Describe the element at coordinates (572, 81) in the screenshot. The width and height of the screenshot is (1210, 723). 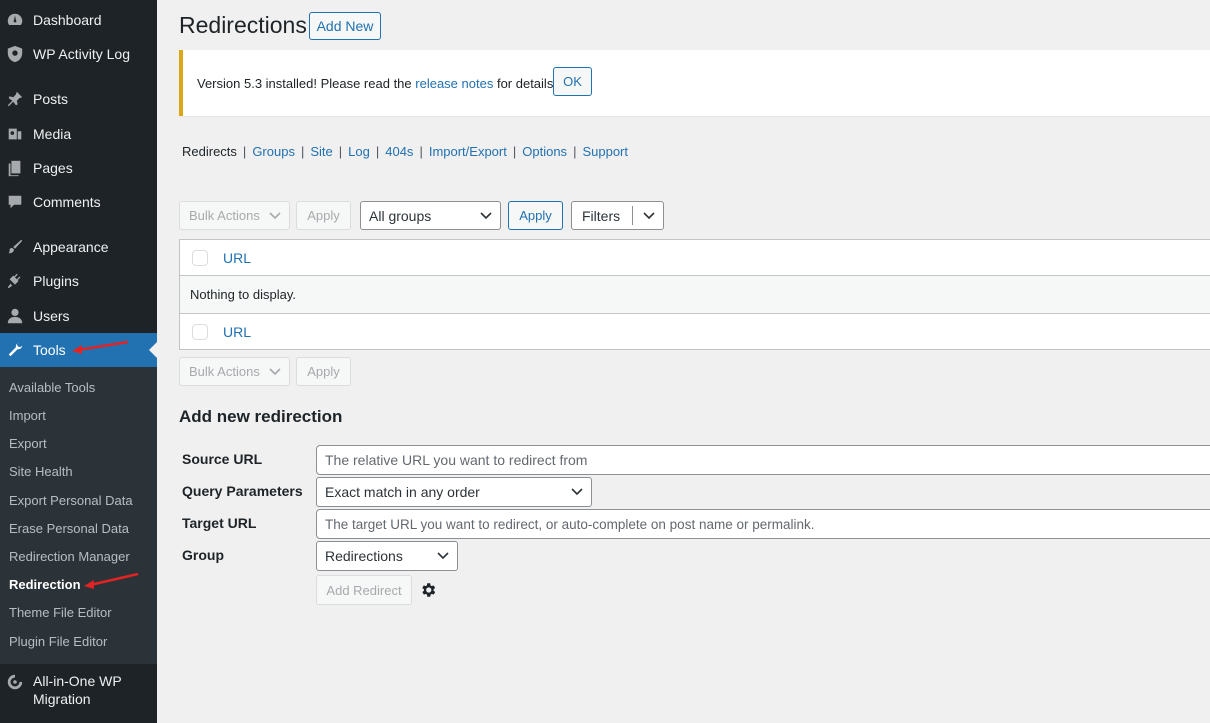
I see `ok-button: OK` at that location.